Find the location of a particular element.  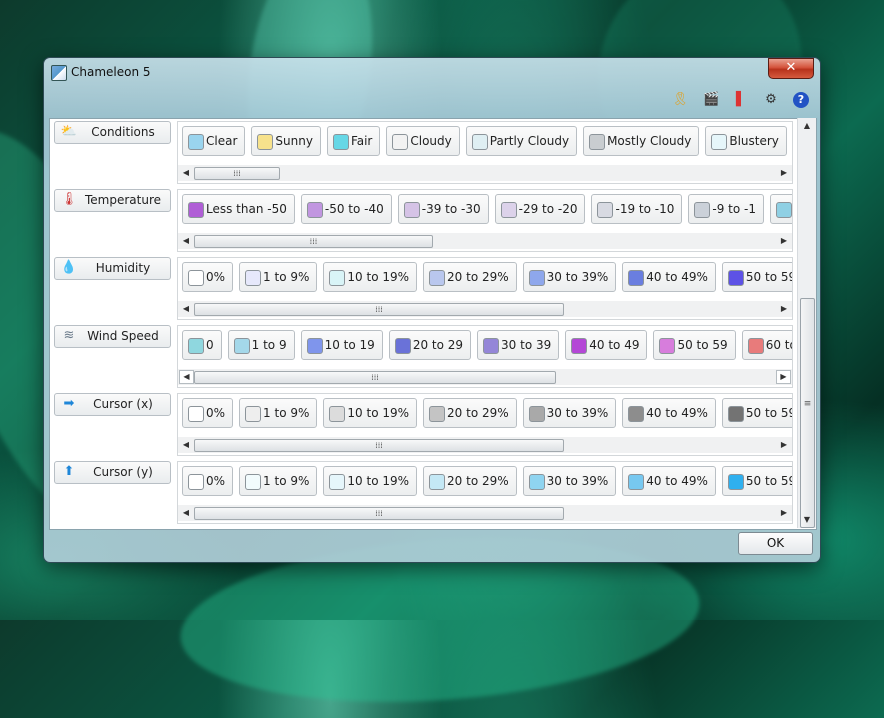

clapper-icon: 🎬 is located at coordinates (711, 100).